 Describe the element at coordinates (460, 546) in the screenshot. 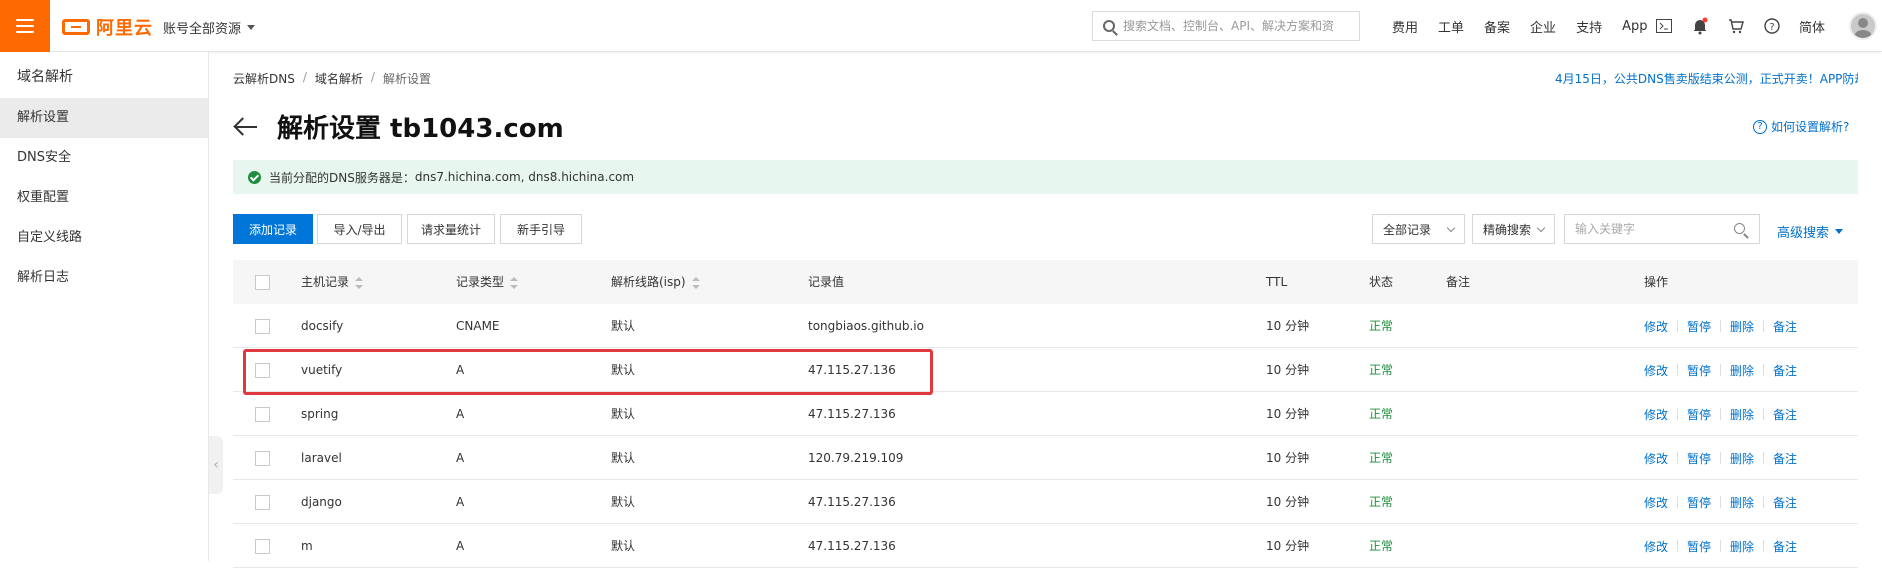

I see `row-type: A` at that location.